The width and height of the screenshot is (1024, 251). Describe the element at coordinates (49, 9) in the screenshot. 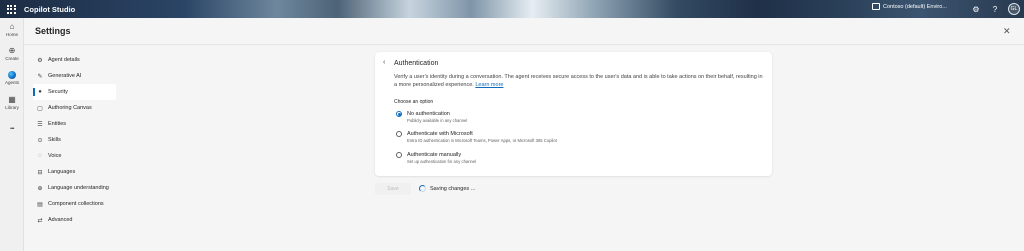

I see `app-title: Copilot Studio` at that location.